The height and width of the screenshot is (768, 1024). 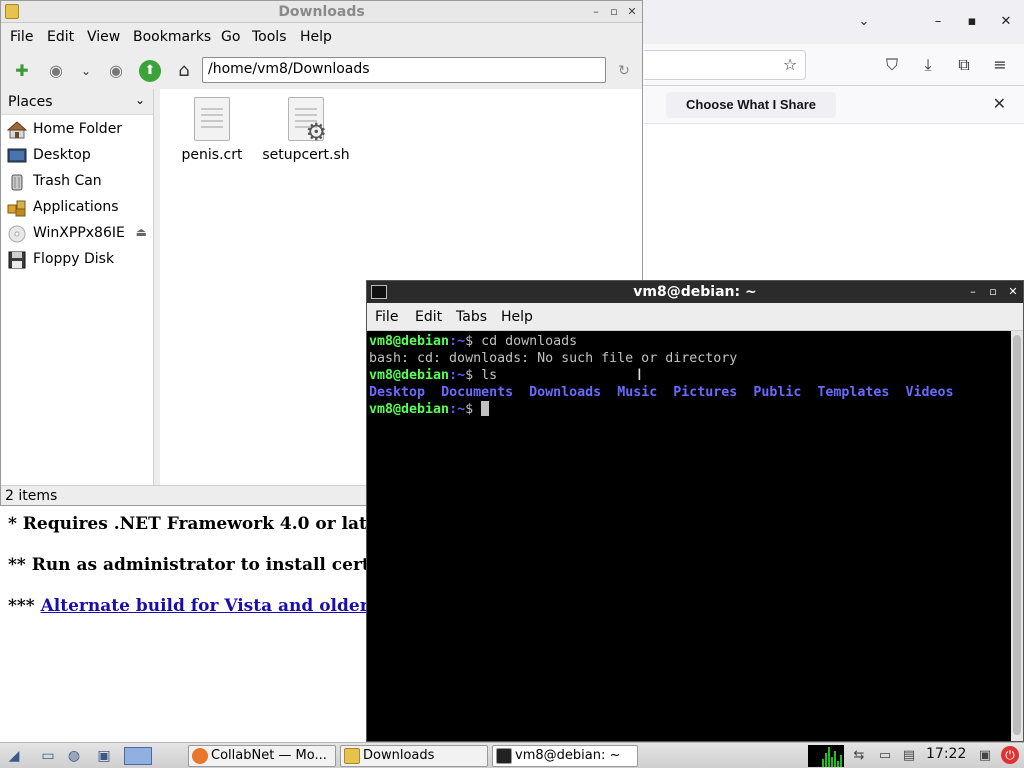 What do you see at coordinates (184, 71) in the screenshot?
I see `home-icon: ⌂` at bounding box center [184, 71].